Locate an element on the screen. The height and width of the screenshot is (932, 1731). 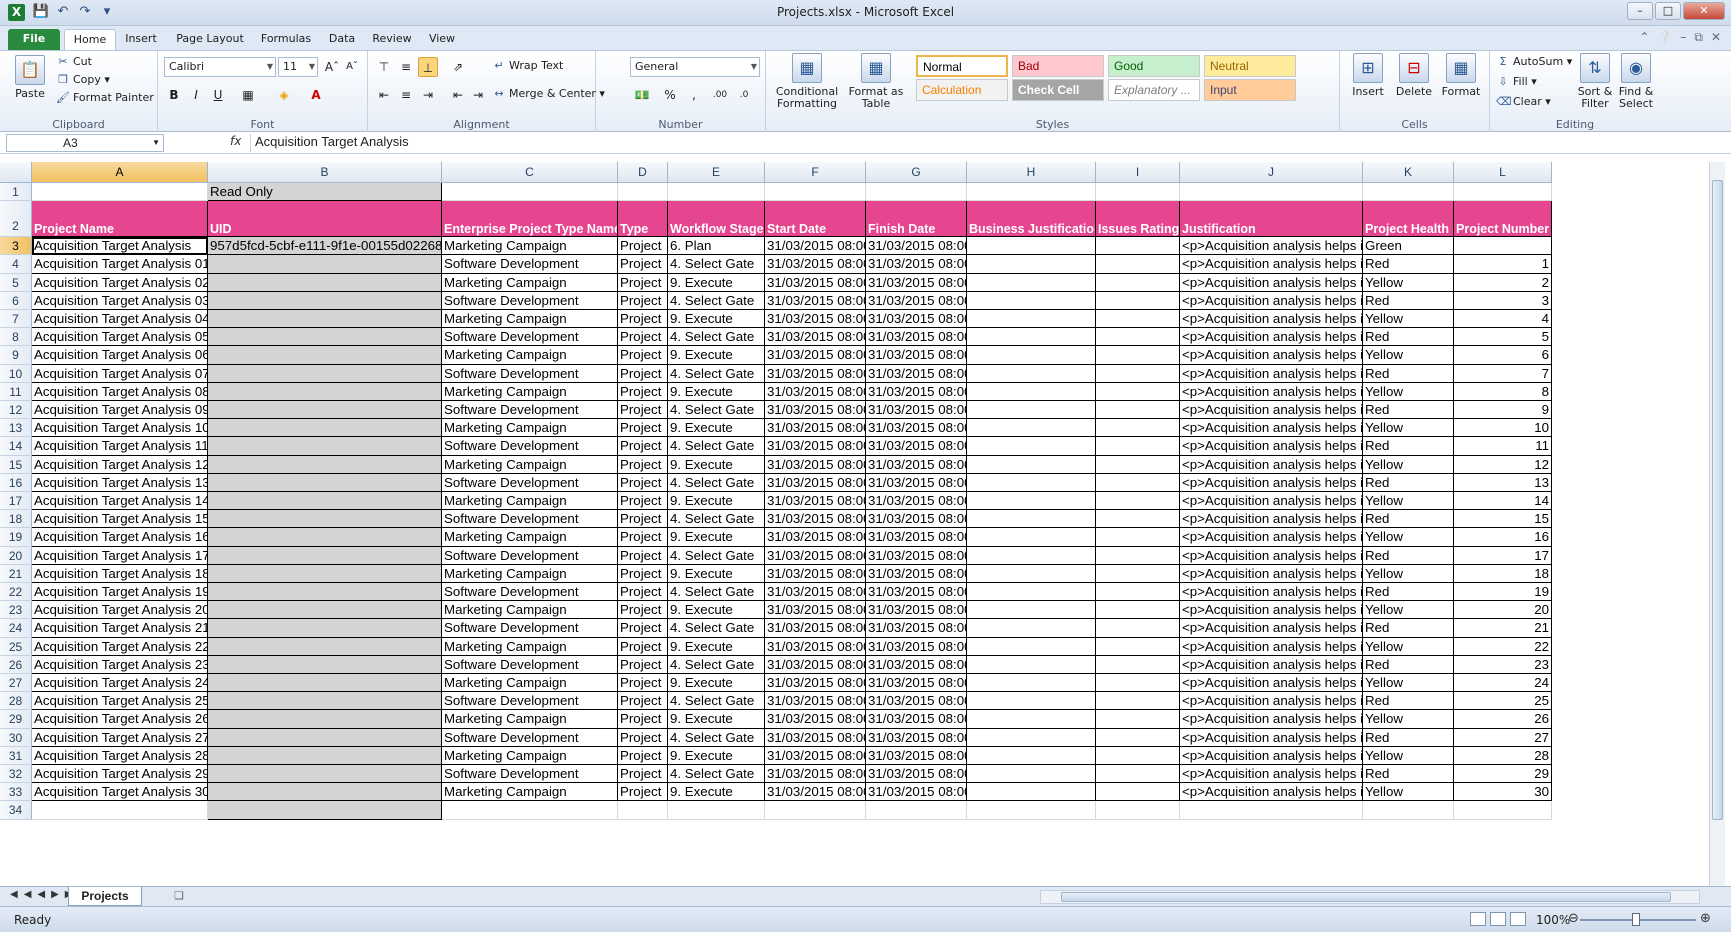
row-header: 21 is located at coordinates (16, 573).